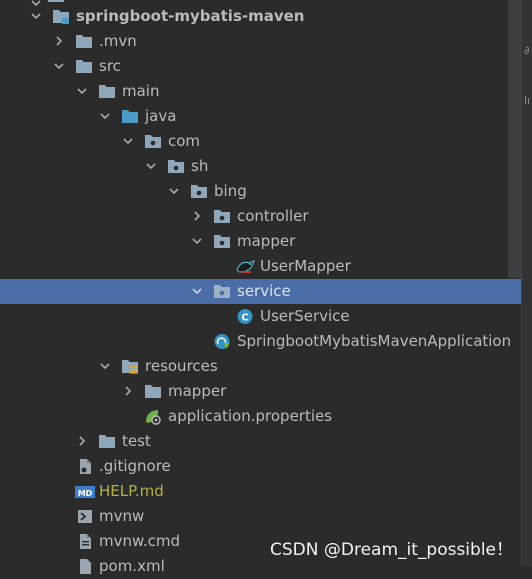  I want to click on watermark: CSDN @Dream_it_possible！, so click(392, 550).